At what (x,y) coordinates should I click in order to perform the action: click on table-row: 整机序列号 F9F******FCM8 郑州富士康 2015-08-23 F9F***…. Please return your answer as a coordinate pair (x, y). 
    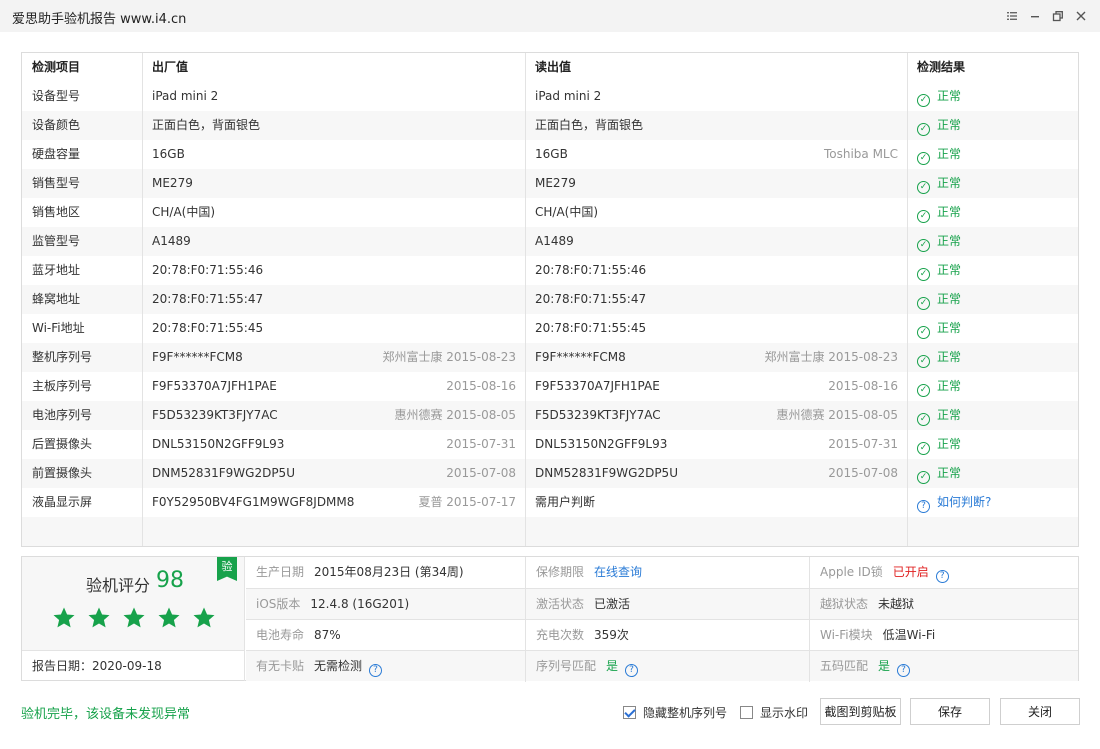
    Looking at the image, I should click on (550, 357).